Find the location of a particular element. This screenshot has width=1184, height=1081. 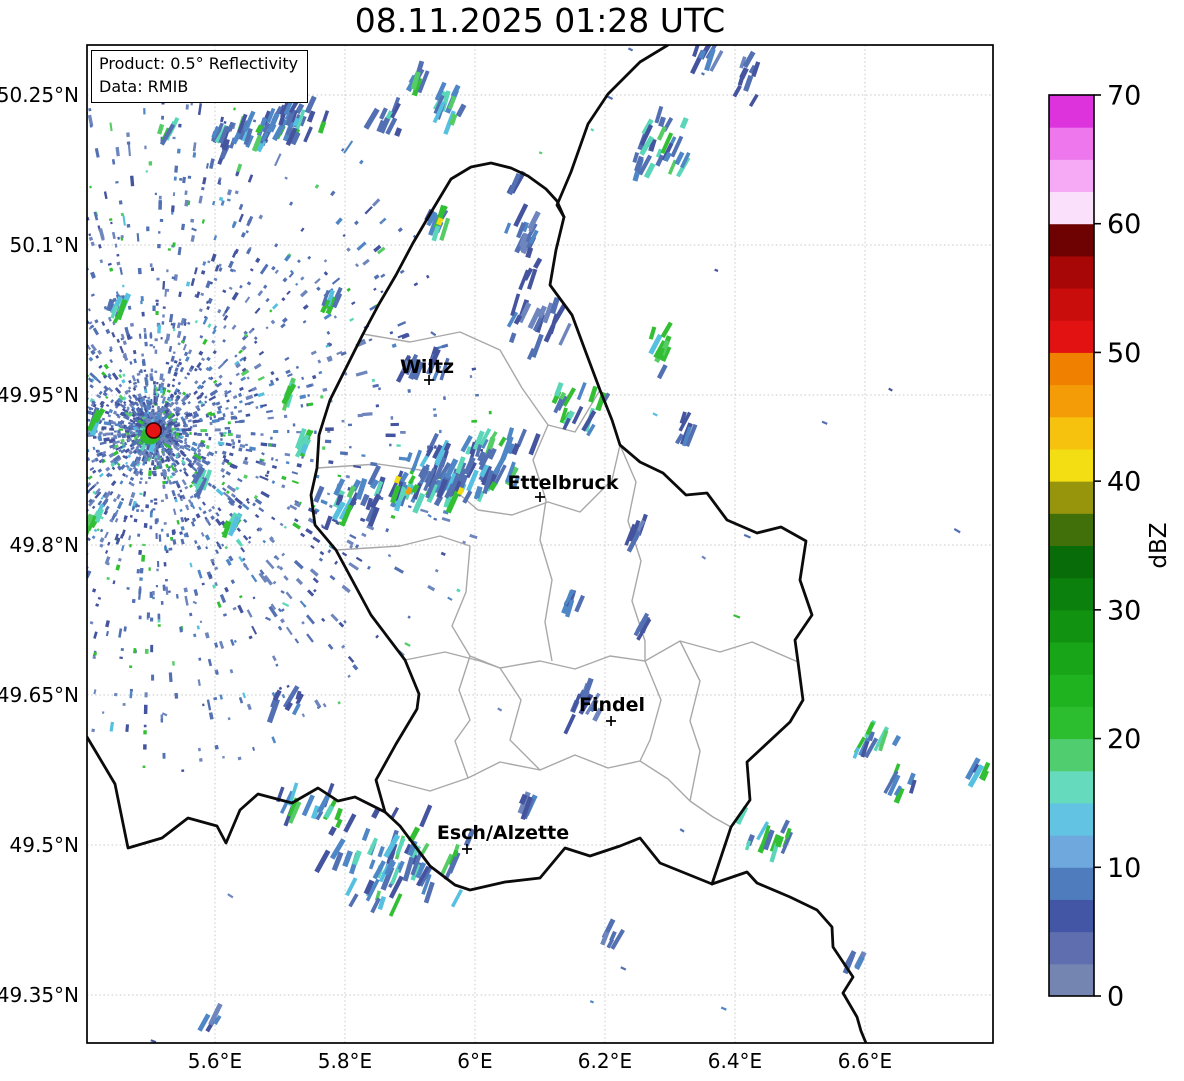

lon-tick-label: 5.6°E is located at coordinates (215, 1061).